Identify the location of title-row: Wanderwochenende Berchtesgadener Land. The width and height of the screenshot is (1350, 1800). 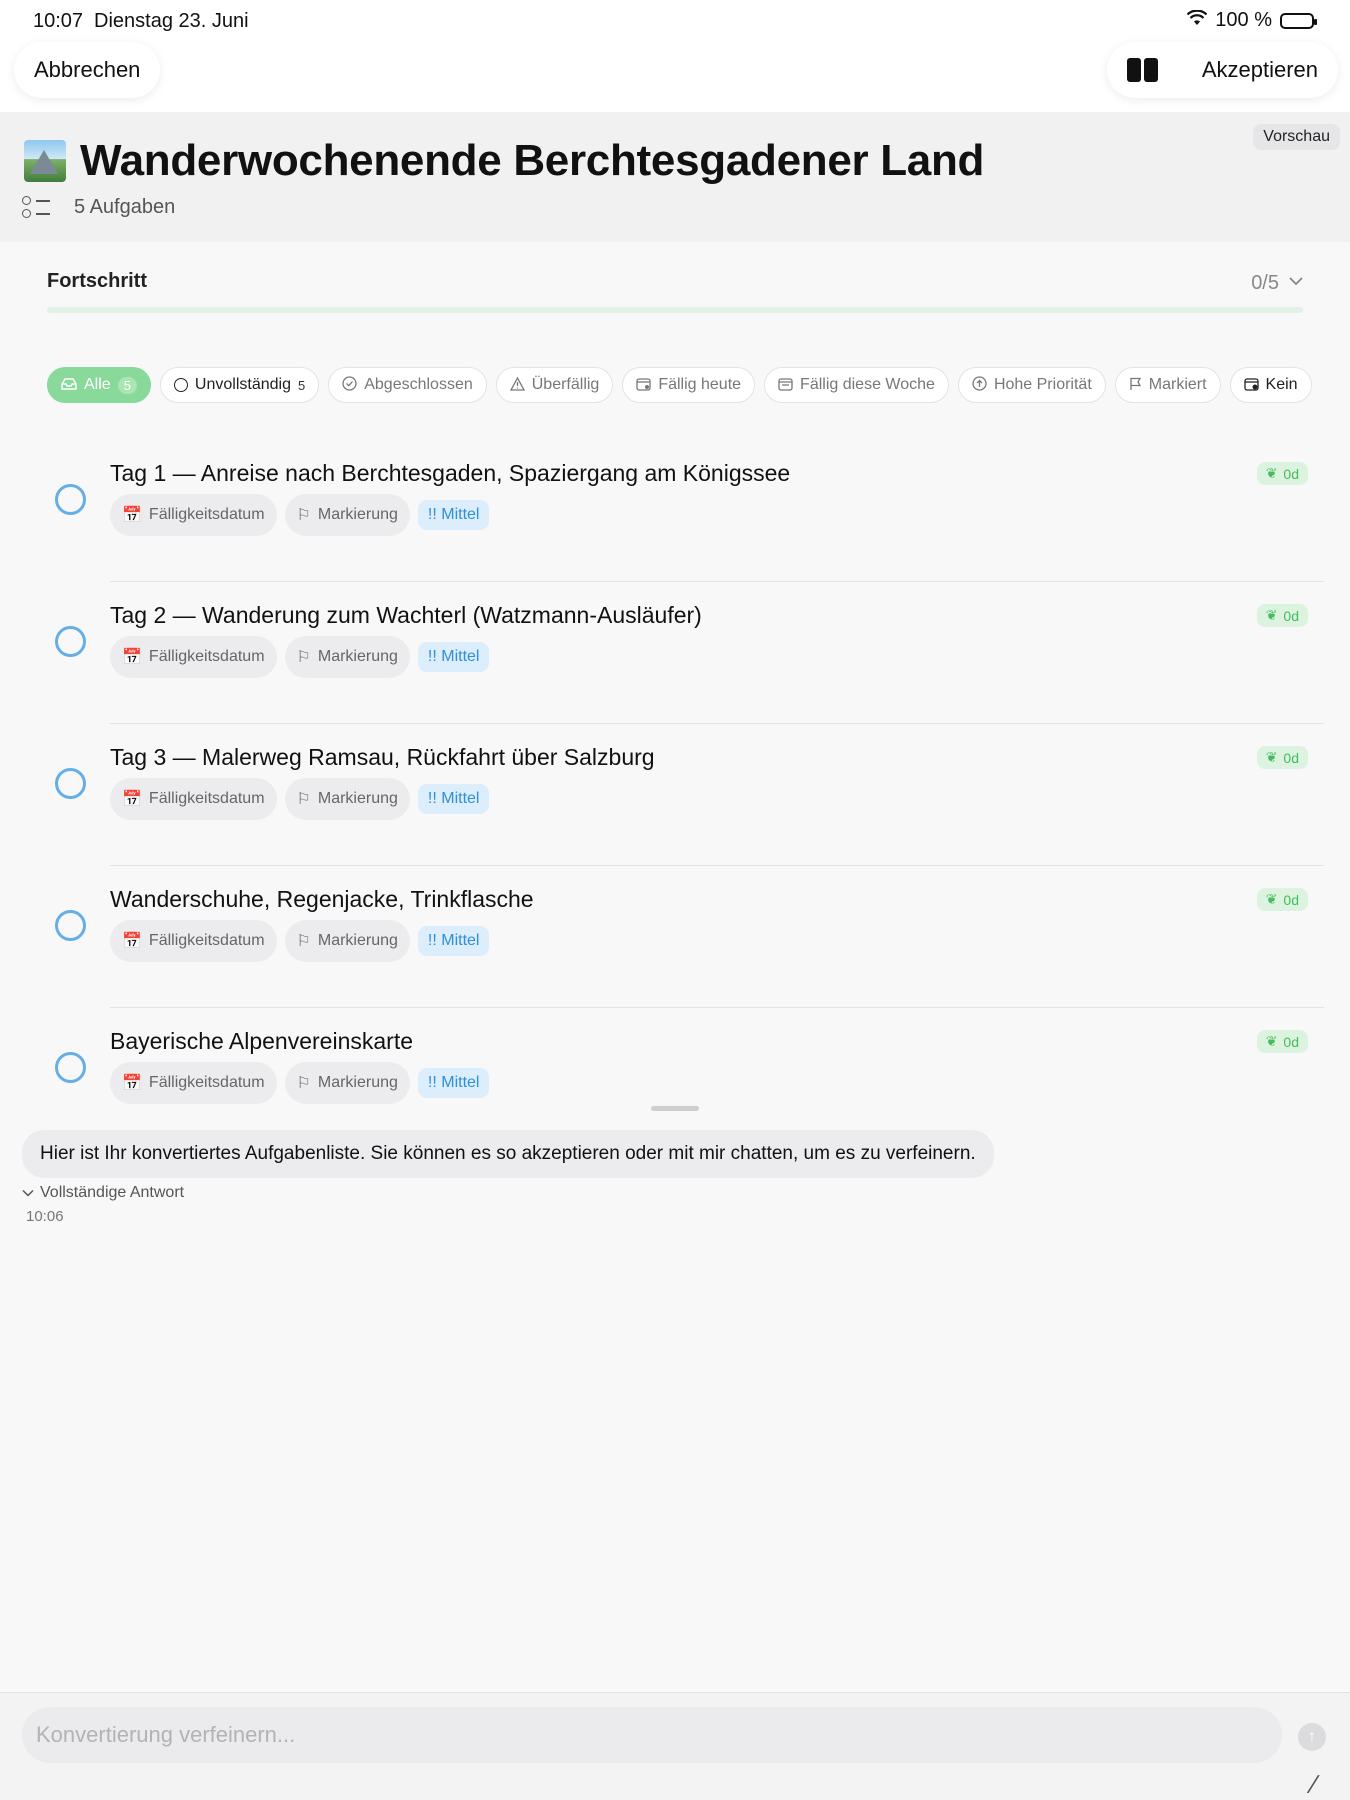
(504, 161).